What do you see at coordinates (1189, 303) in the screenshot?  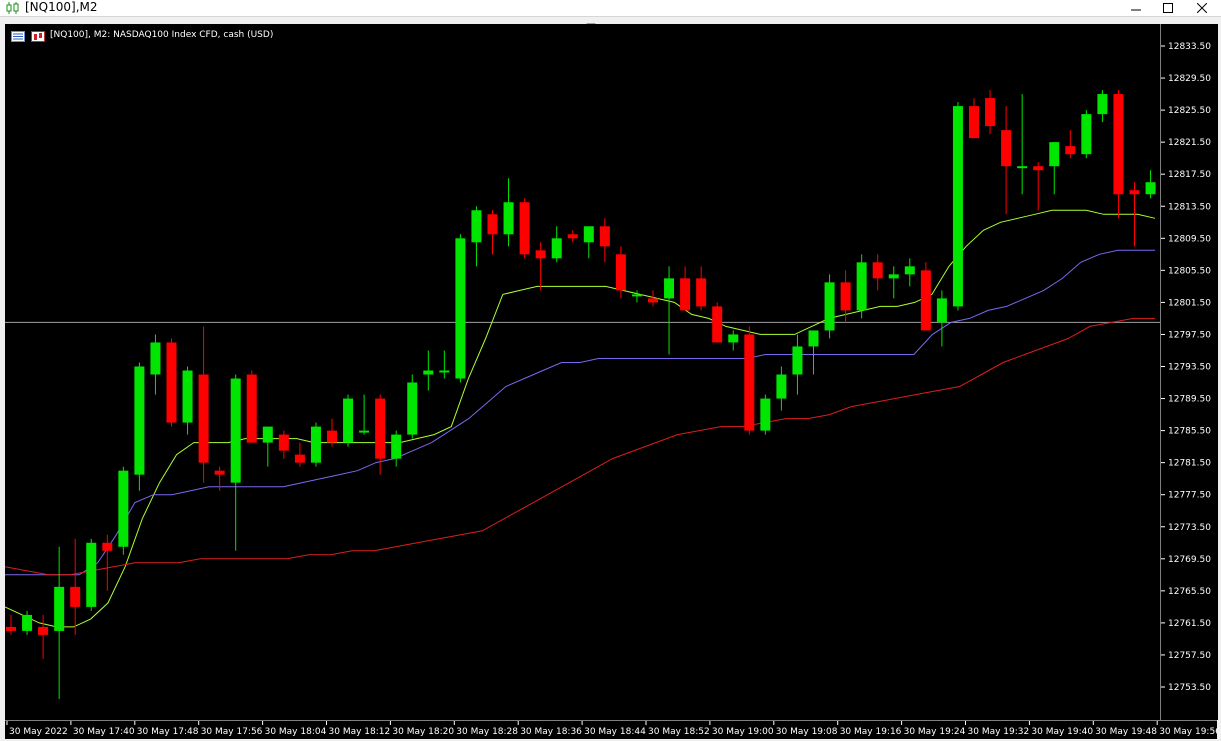 I see `price-tick-label: 12801.50` at bounding box center [1189, 303].